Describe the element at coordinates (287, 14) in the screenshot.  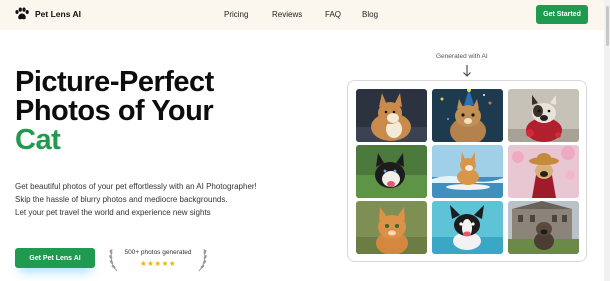
I see `nav-link-reviews: Reviews` at that location.